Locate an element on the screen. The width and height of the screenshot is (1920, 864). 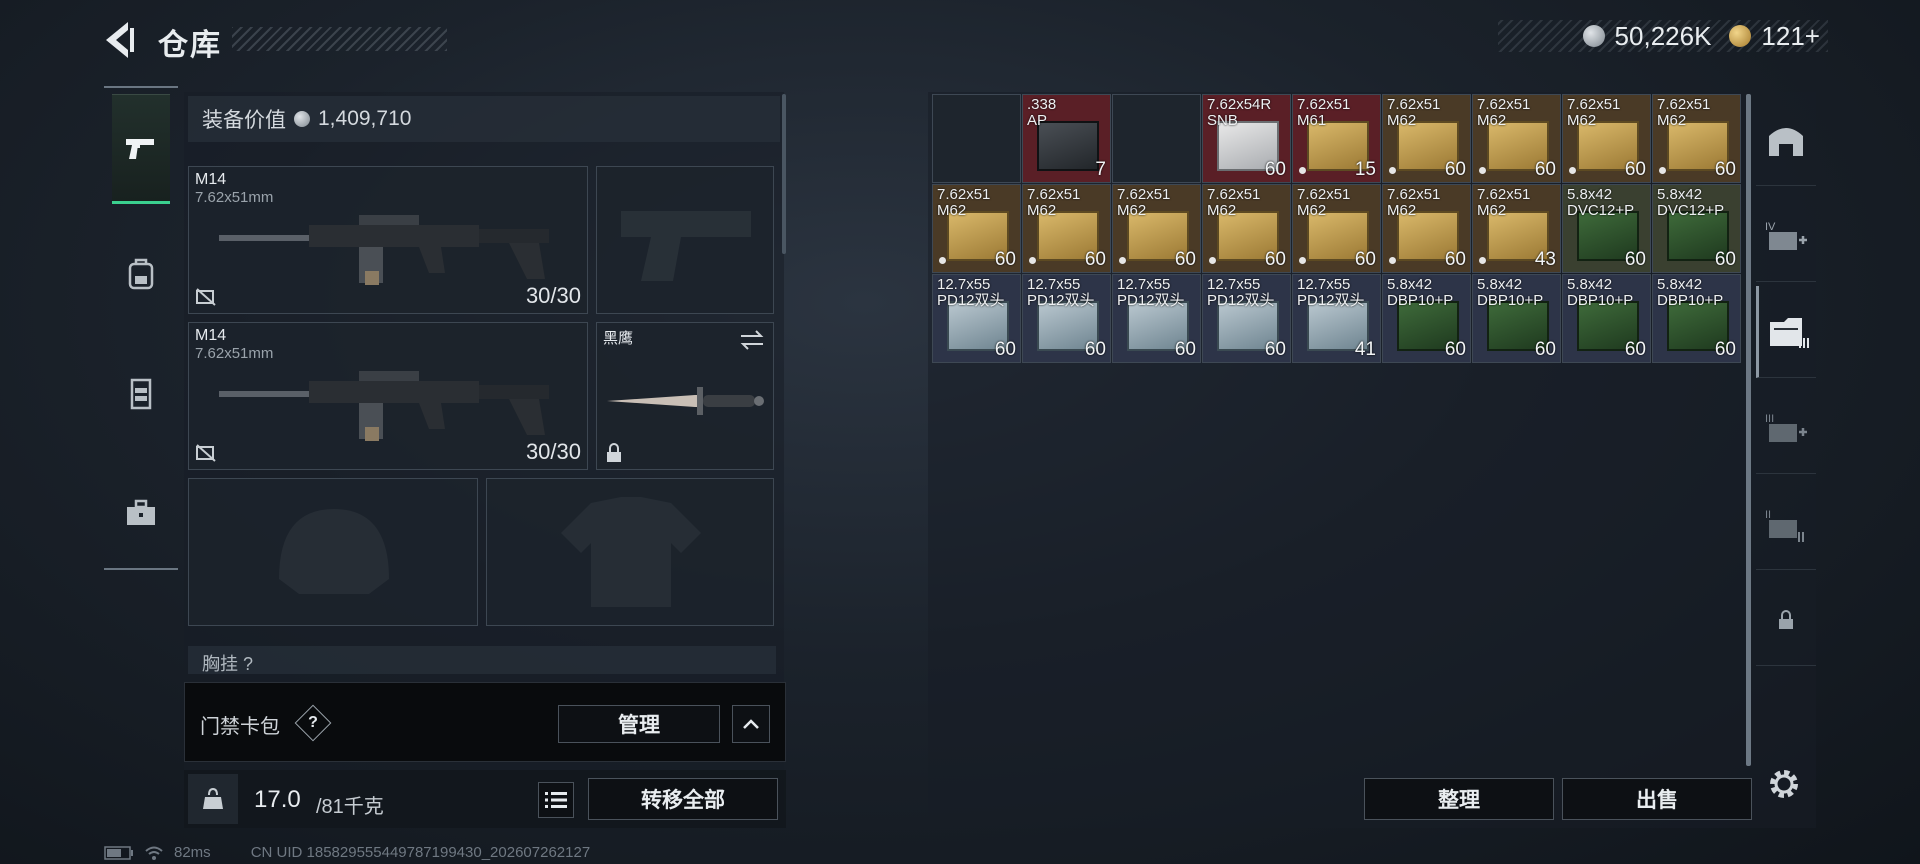
storage-tab-ii: II is located at coordinates (1786, 524).